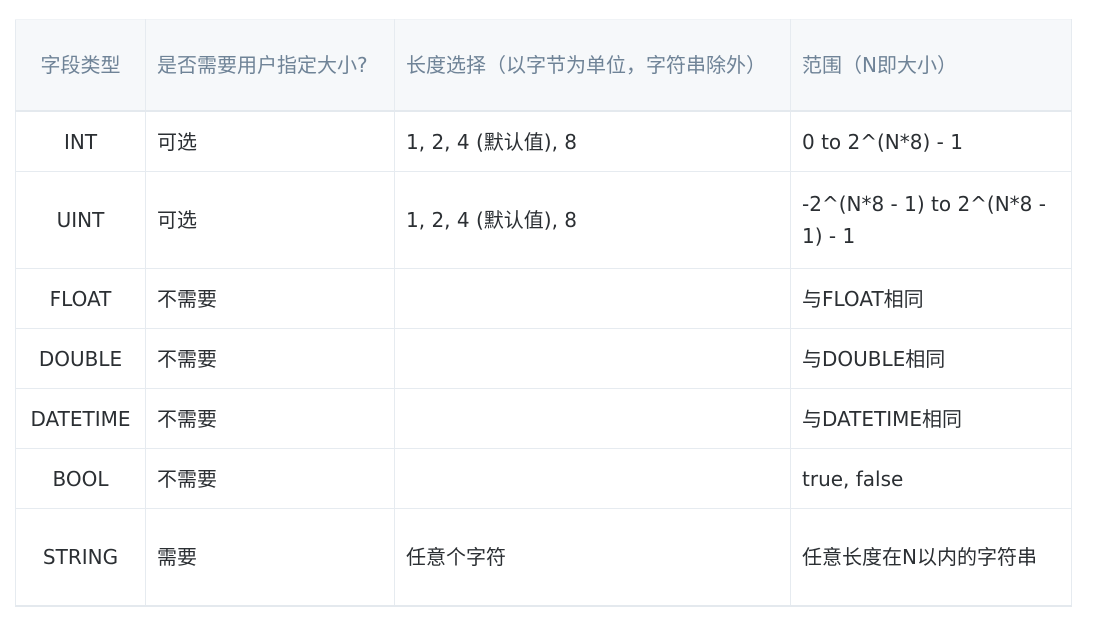 The width and height of the screenshot is (1101, 631). Describe the element at coordinates (931, 220) in the screenshot. I see `cell-range: -2^(N*8 - 1) to 2^(N*8 - 1) - 1` at that location.